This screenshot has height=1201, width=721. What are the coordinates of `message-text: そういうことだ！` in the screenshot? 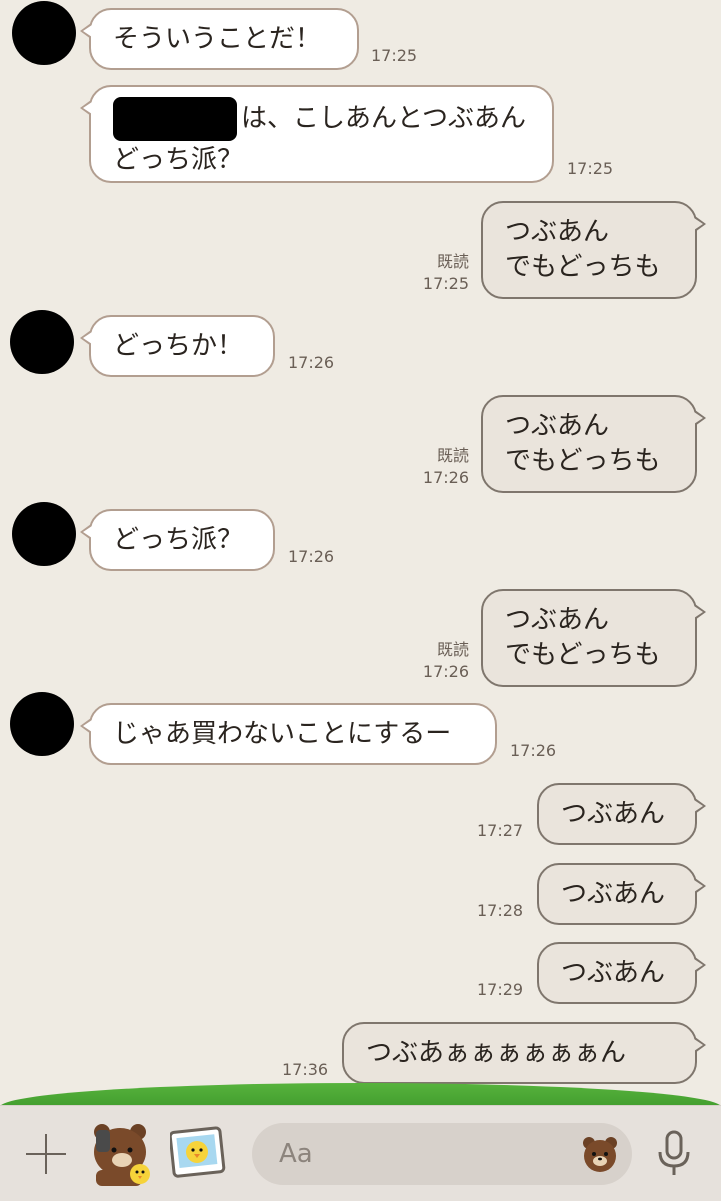 It's located at (217, 39).